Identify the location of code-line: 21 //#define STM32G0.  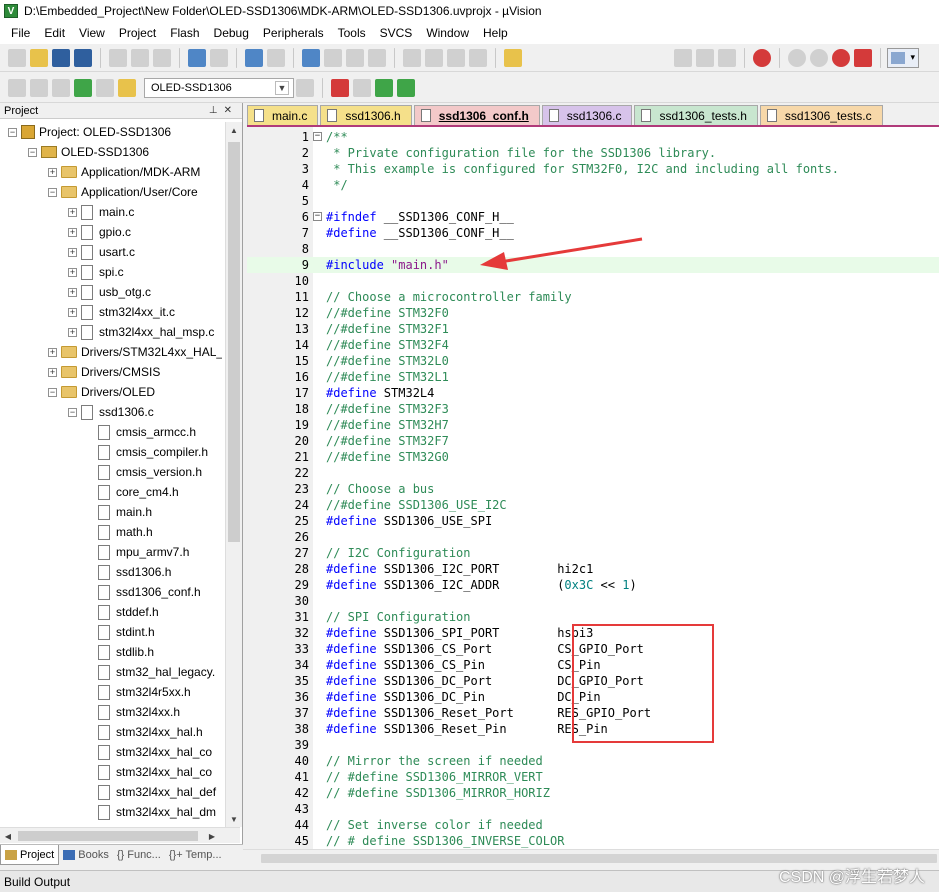
(593, 457).